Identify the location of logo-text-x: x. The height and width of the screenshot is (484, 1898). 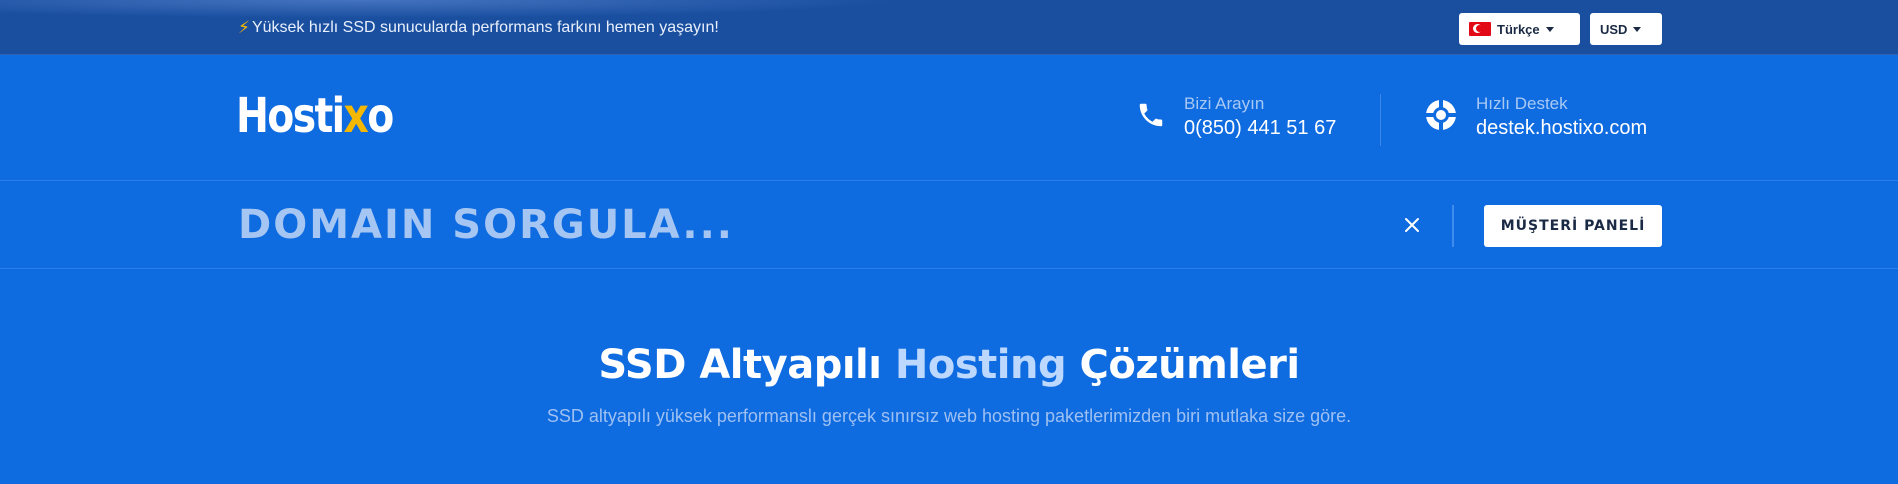
(356, 116).